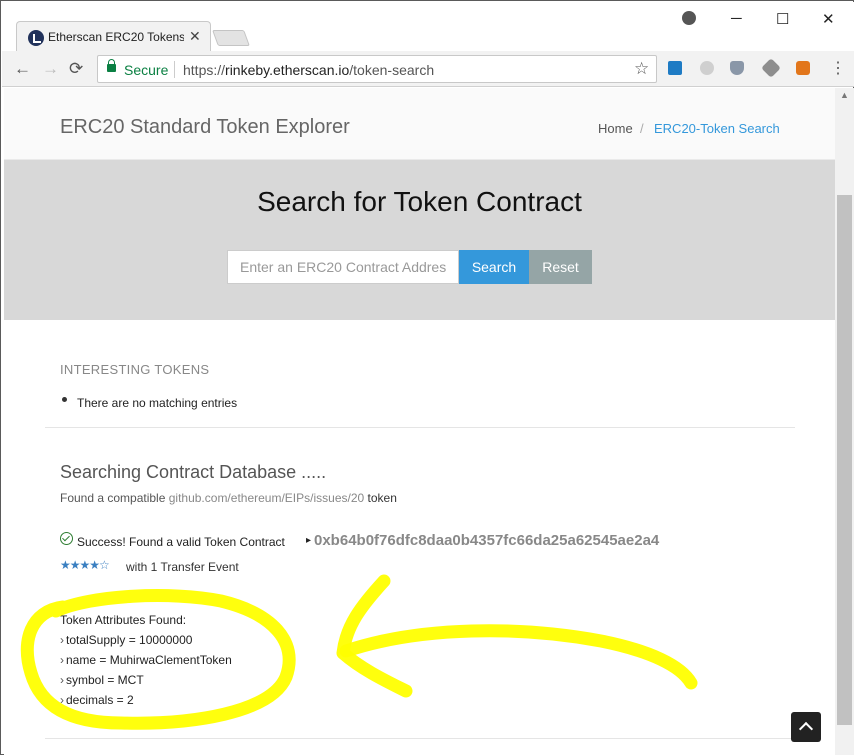 The width and height of the screenshot is (854, 756). What do you see at coordinates (205, 127) in the screenshot?
I see `page-title: ERC20 Standard Token Explorer` at bounding box center [205, 127].